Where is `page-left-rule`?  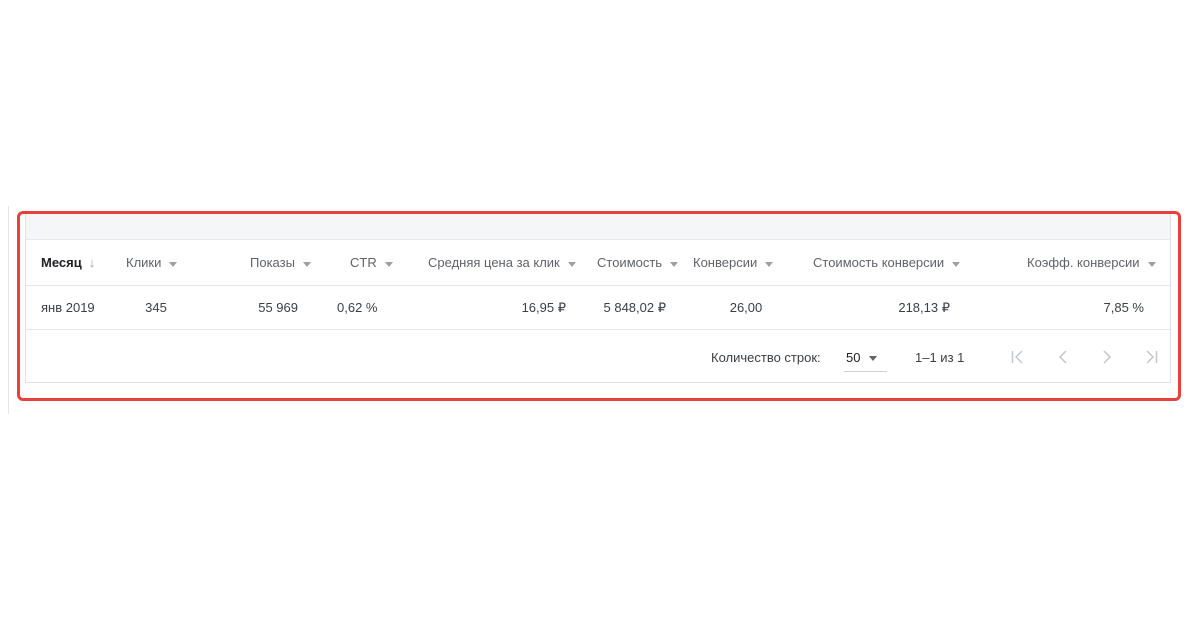 page-left-rule is located at coordinates (8, 310).